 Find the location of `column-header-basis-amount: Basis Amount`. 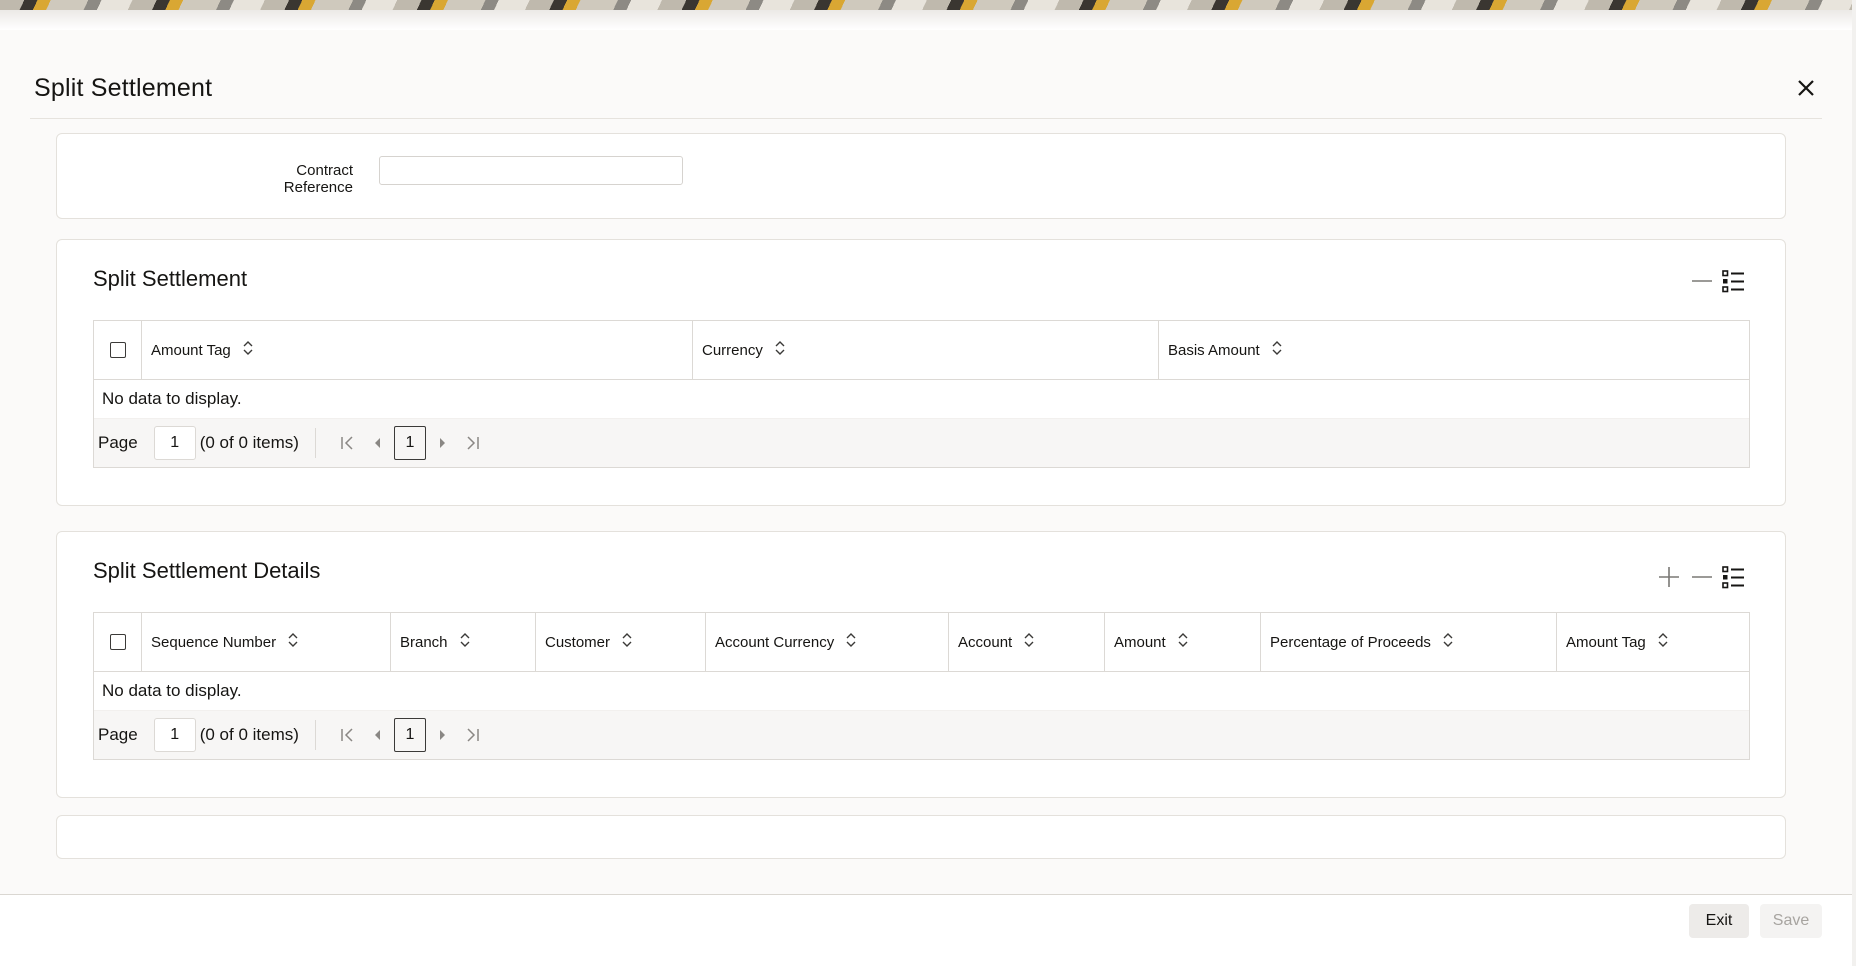

column-header-basis-amount: Basis Amount is located at coordinates (1454, 350).